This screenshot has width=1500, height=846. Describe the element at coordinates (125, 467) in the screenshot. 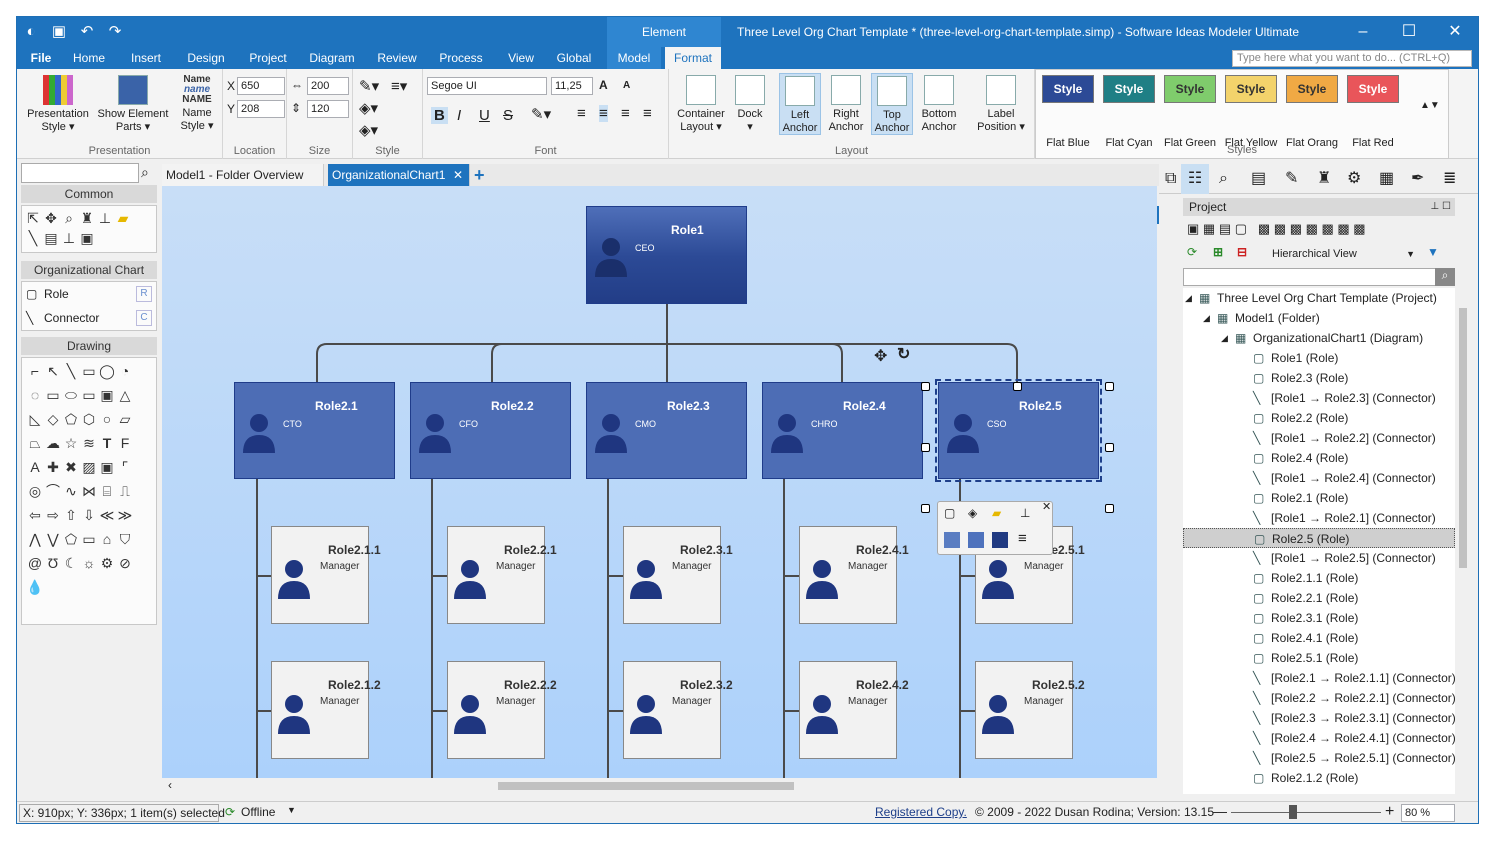

I see `corner-icon: ⌜` at that location.